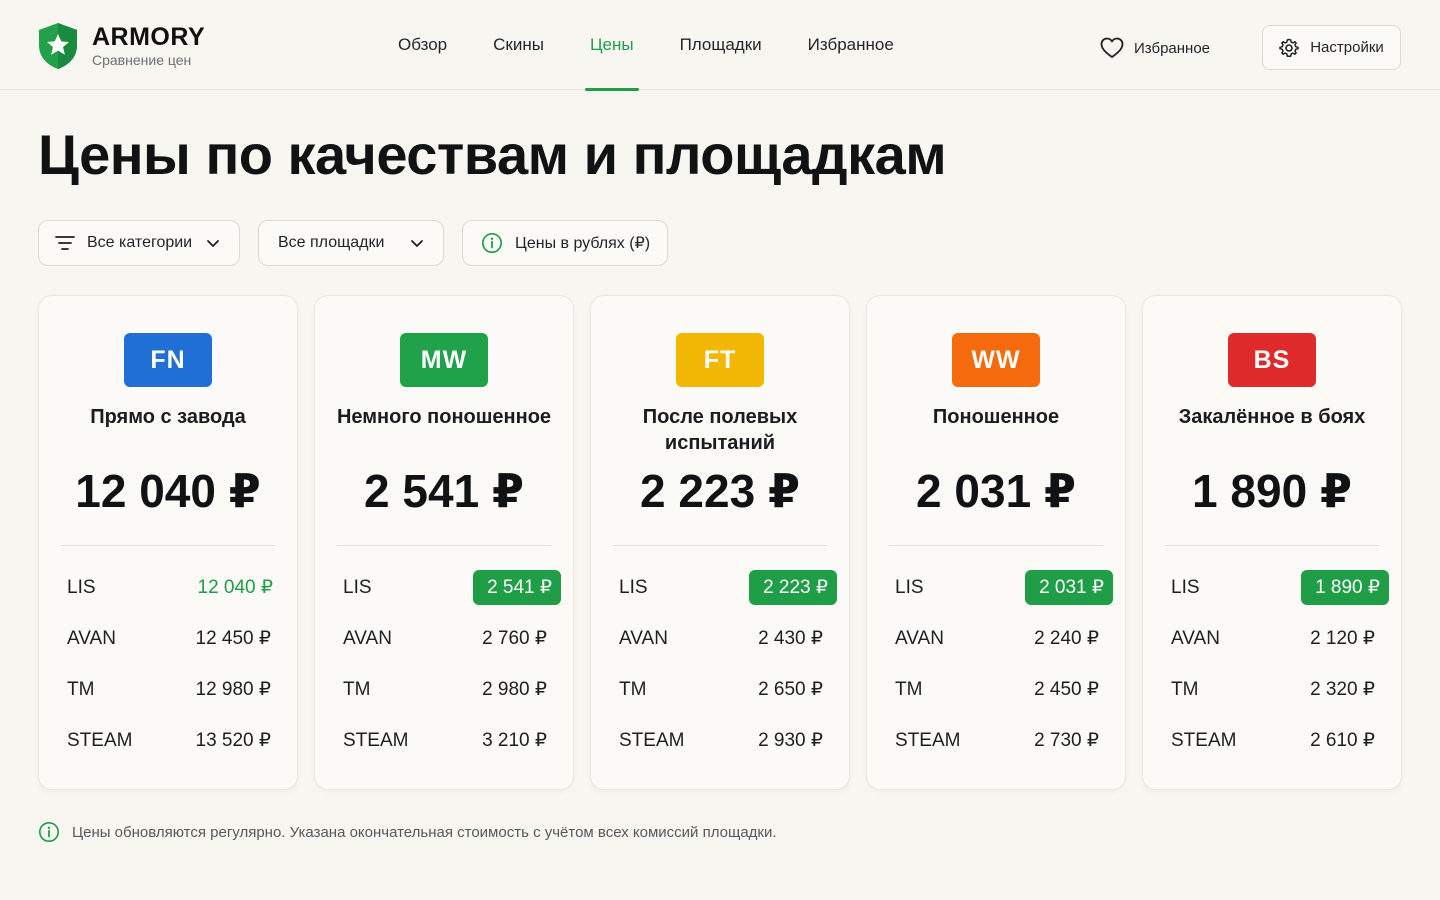 This screenshot has width=1440, height=900. What do you see at coordinates (517, 587) in the screenshot?
I see `best-price-pill: 2 541 ₽` at bounding box center [517, 587].